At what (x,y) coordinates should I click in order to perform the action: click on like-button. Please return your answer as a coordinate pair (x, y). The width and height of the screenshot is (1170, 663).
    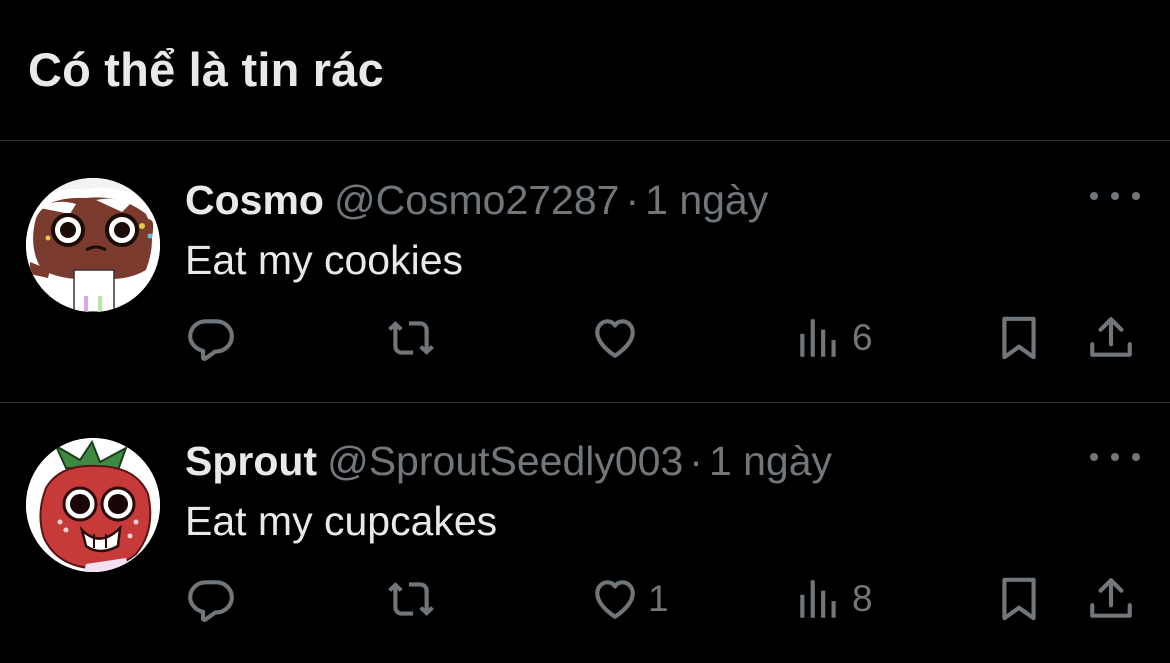
    Looking at the image, I should click on (619, 338).